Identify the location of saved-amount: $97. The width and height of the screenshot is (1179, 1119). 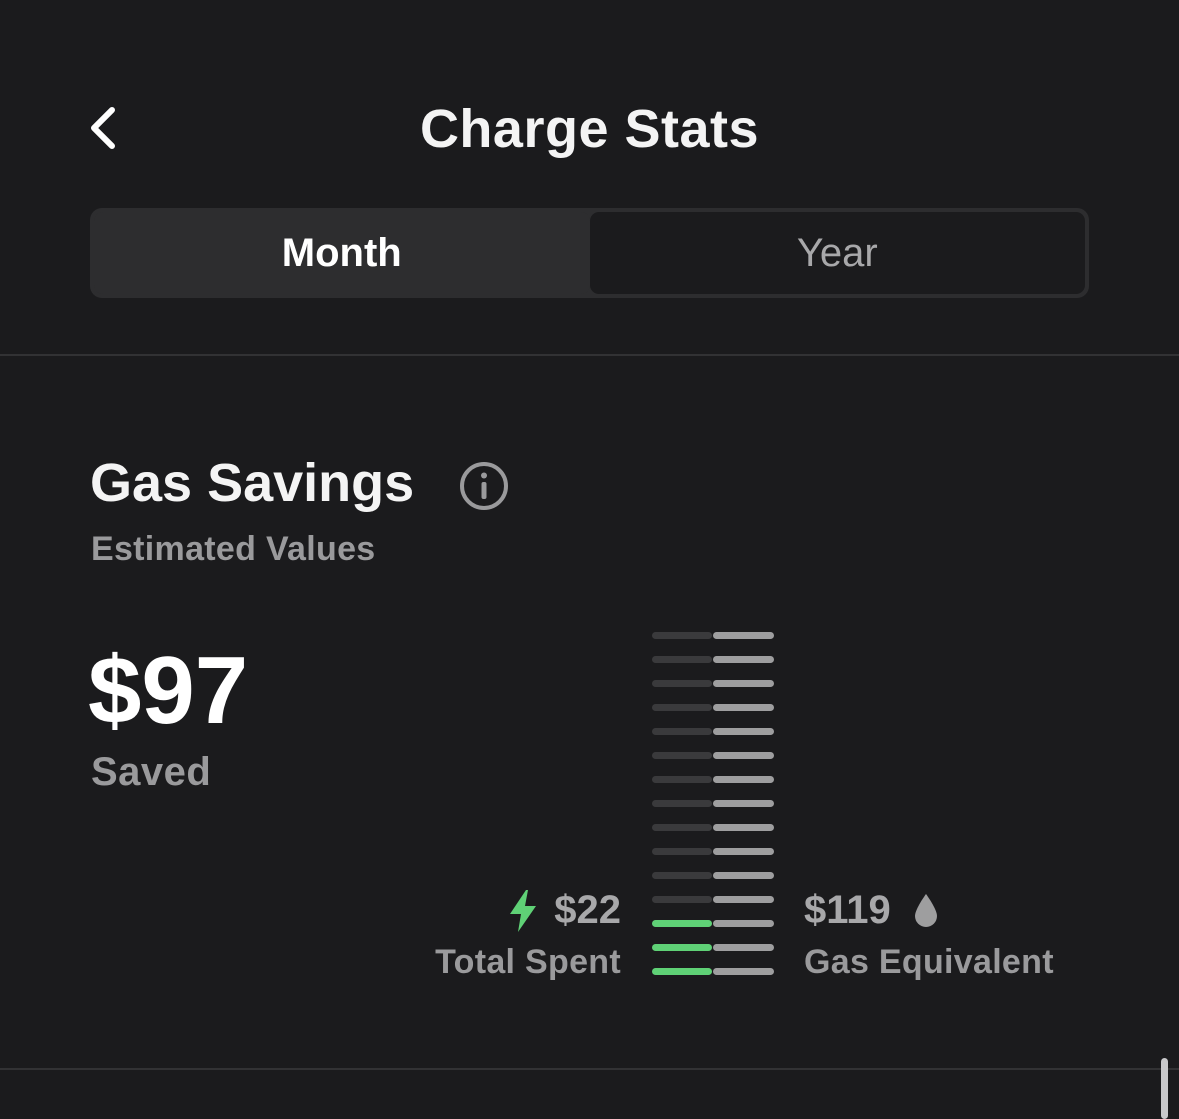
(168, 690).